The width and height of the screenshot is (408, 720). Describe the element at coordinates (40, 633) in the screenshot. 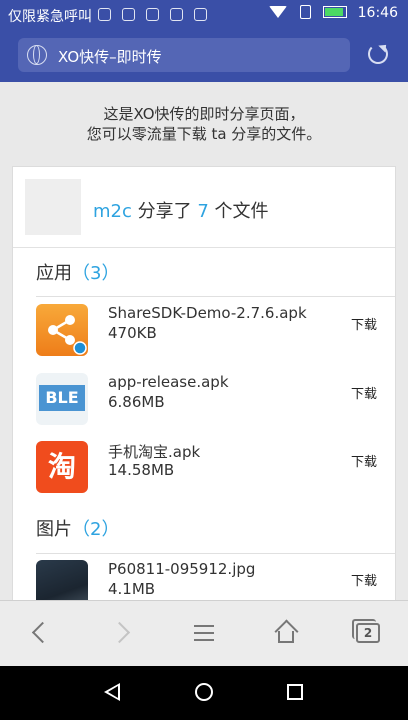

I see `back-icon` at that location.